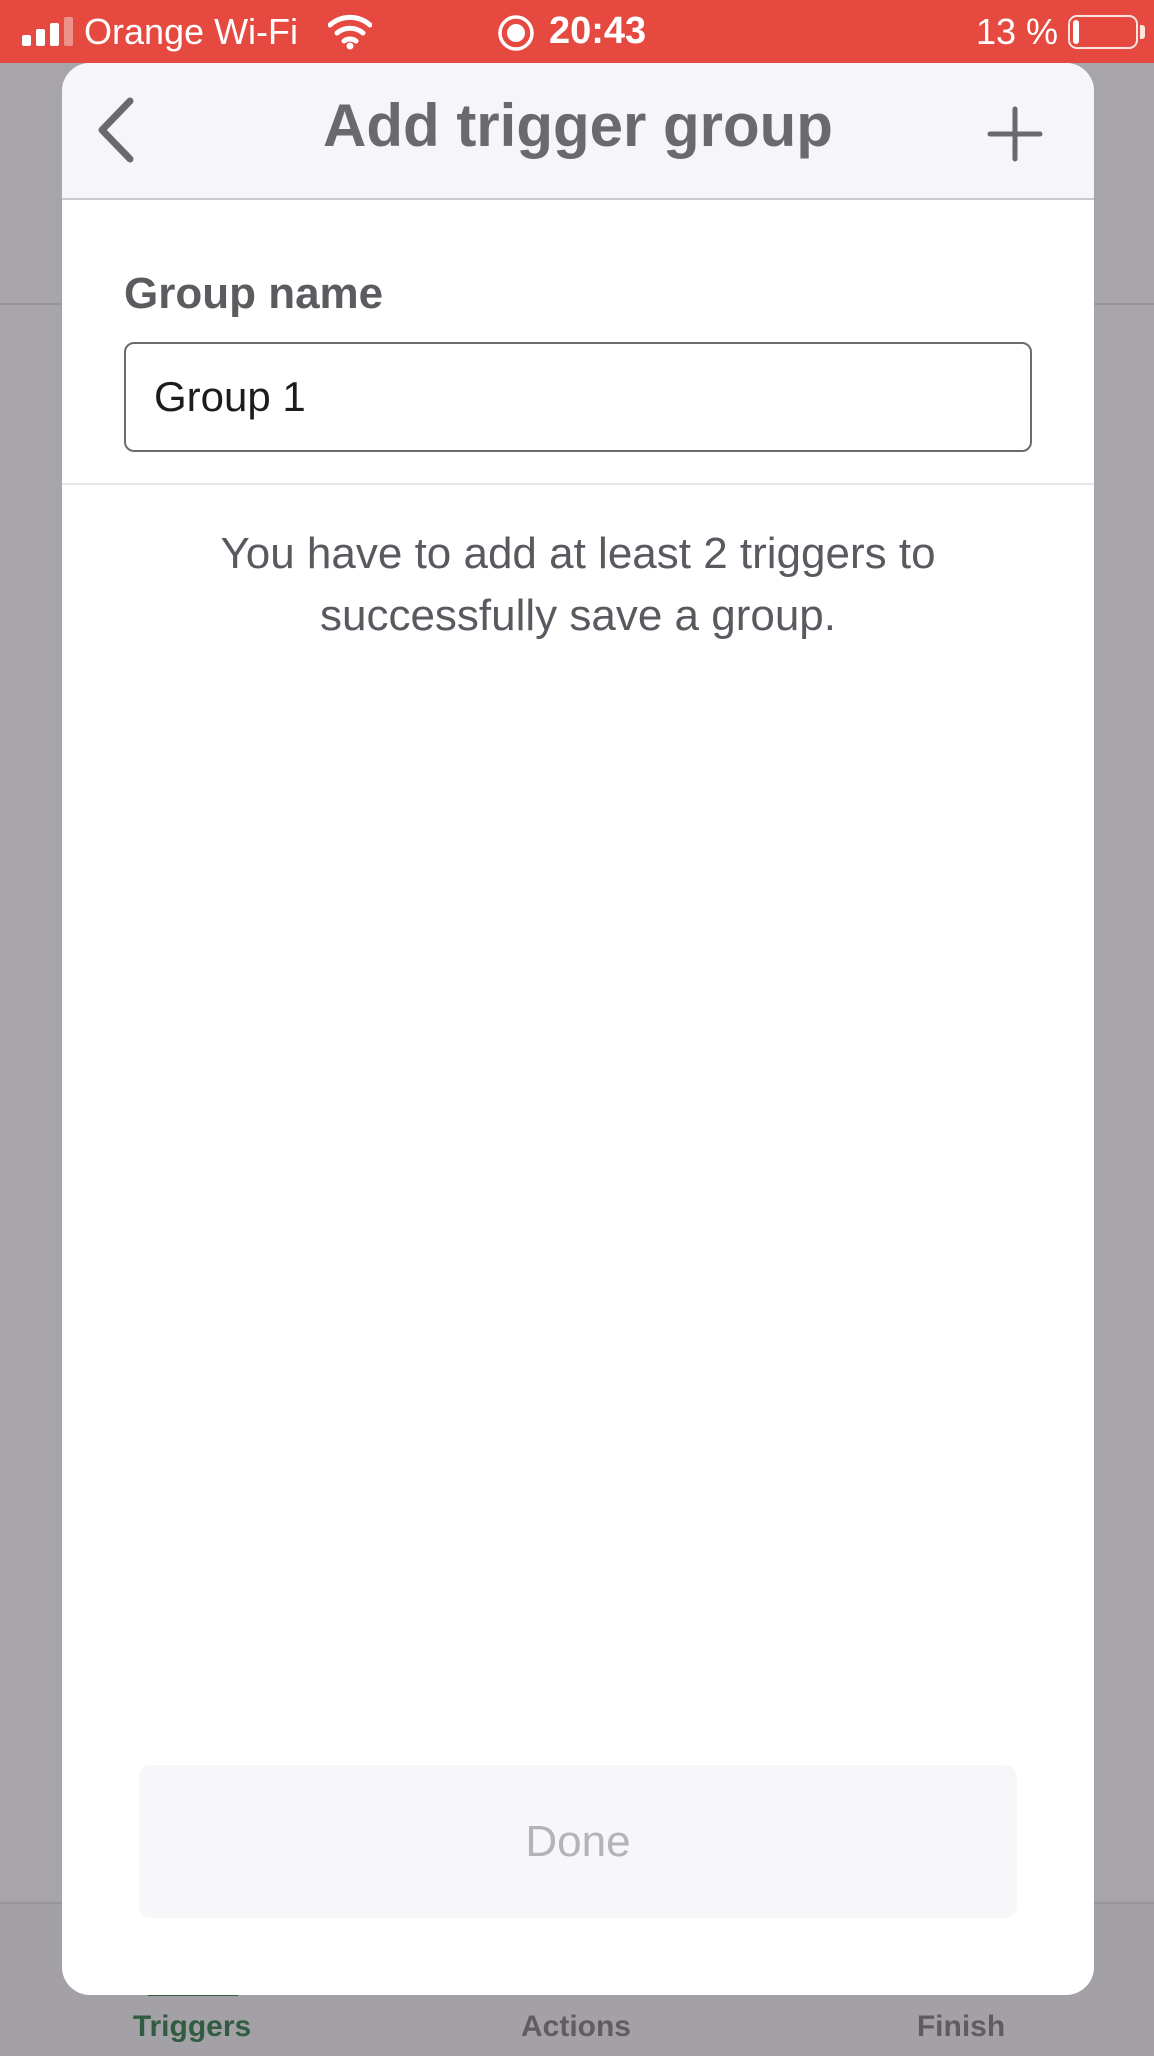  I want to click on tab-finish: Finish, so click(961, 2026).